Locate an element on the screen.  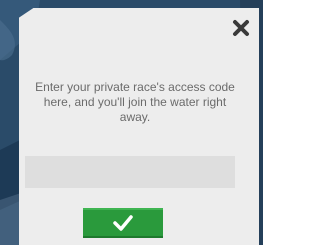
confirm-button is located at coordinates (123, 223).